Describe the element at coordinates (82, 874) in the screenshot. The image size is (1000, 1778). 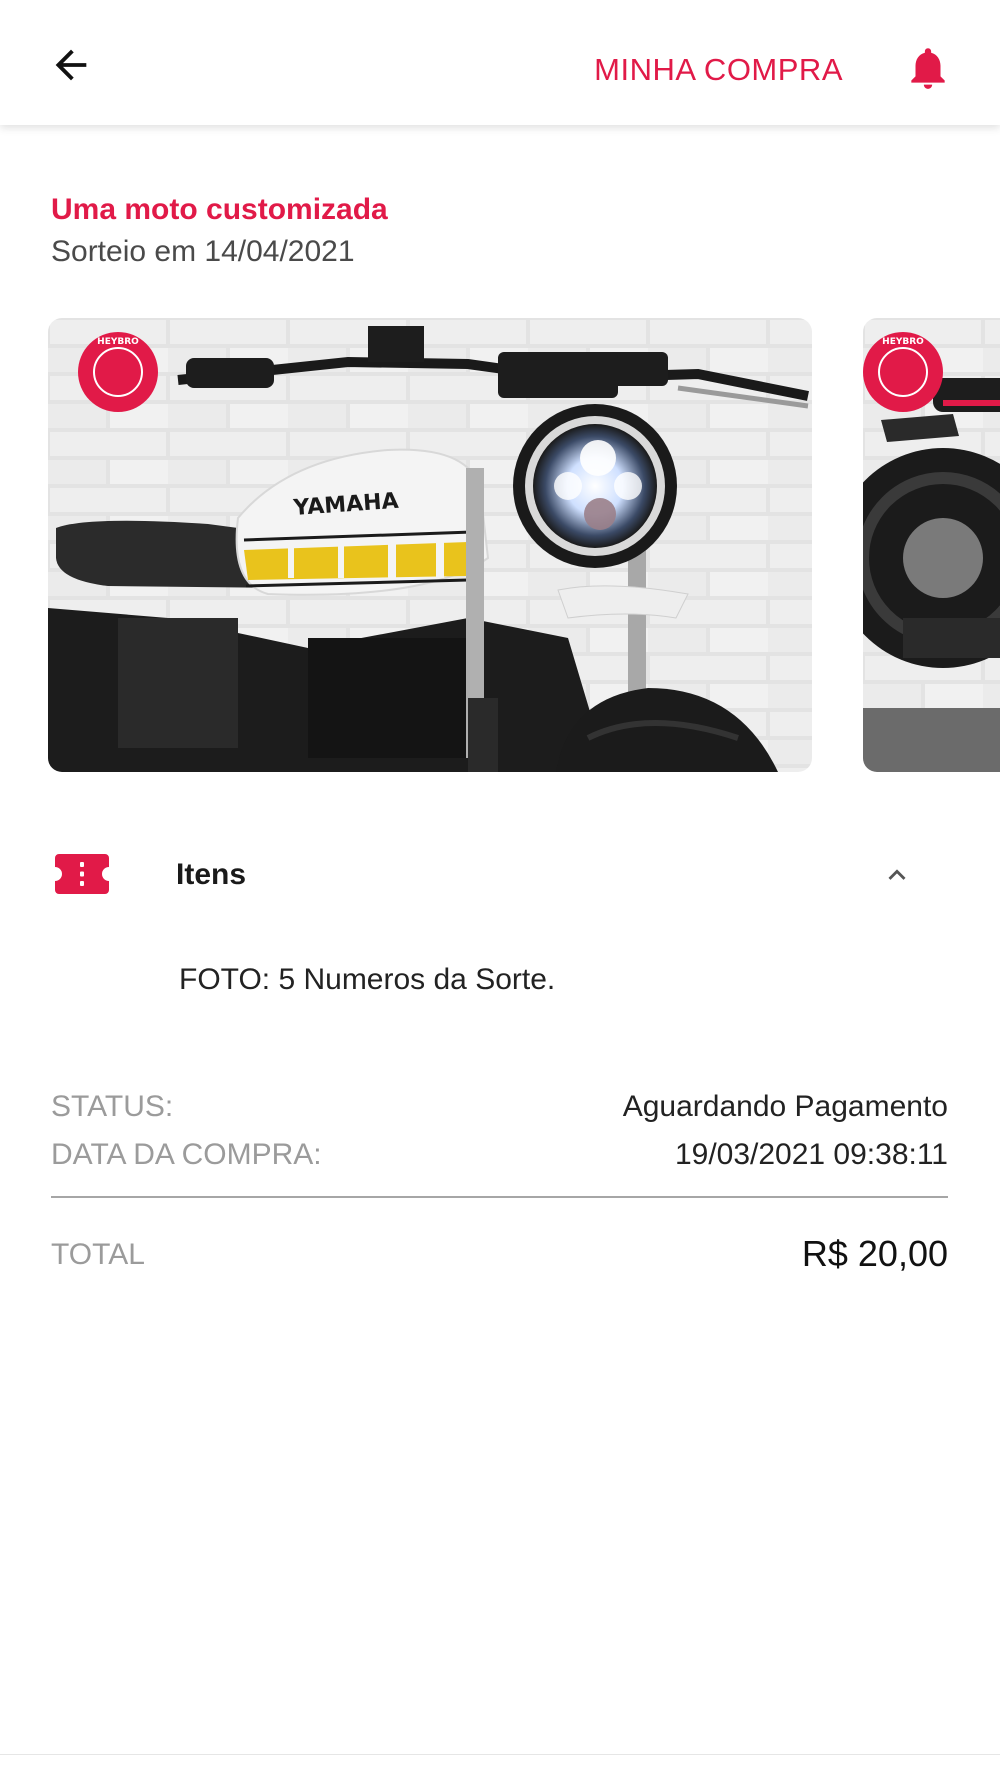
I see `ticket-icon` at that location.